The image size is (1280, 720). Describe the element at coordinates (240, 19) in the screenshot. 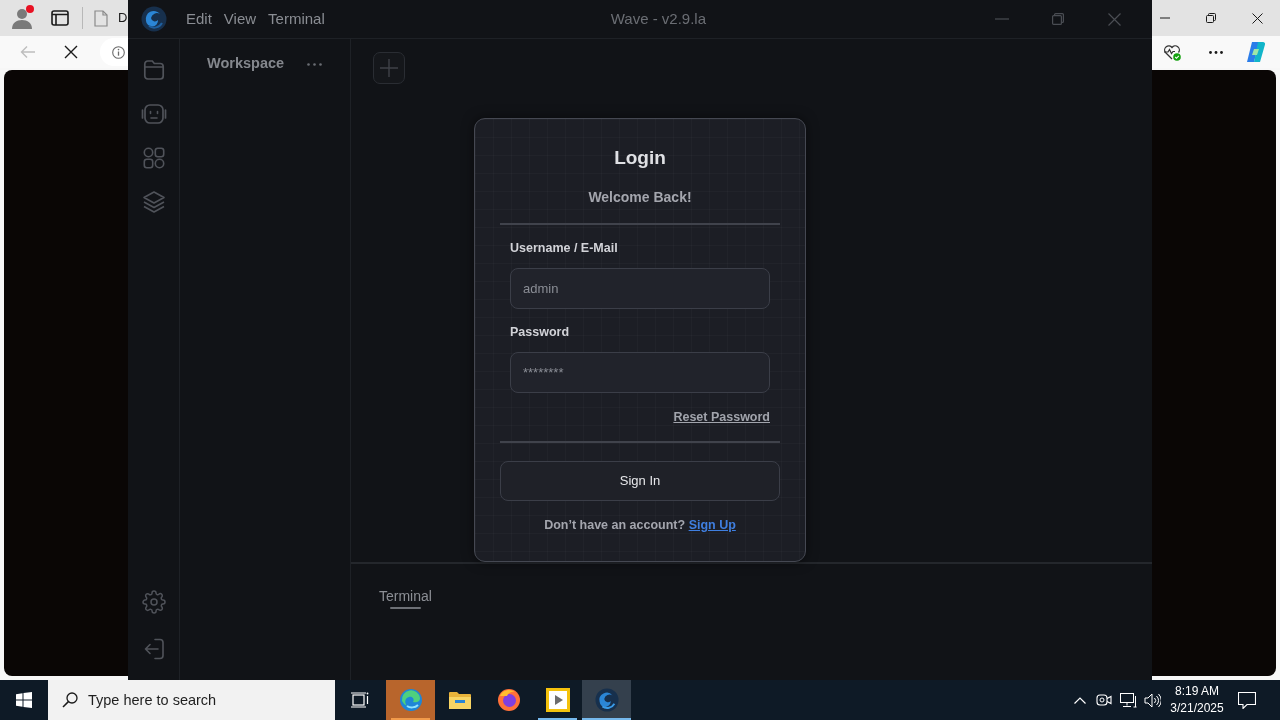

I see `menu-item: View` at that location.